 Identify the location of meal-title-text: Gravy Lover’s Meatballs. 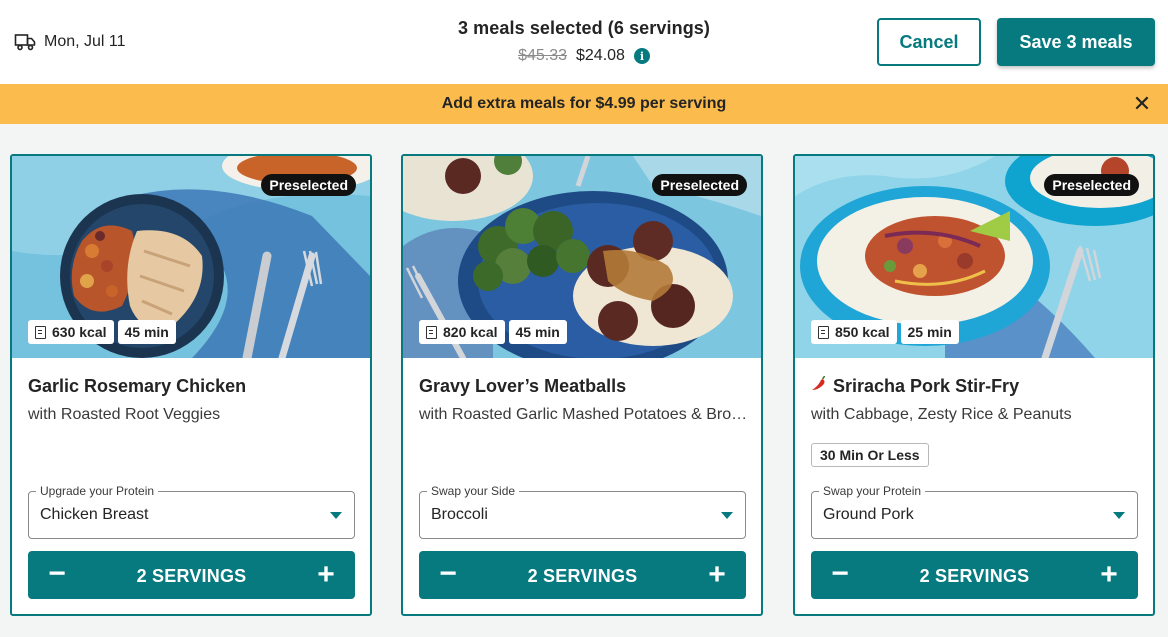
(523, 386).